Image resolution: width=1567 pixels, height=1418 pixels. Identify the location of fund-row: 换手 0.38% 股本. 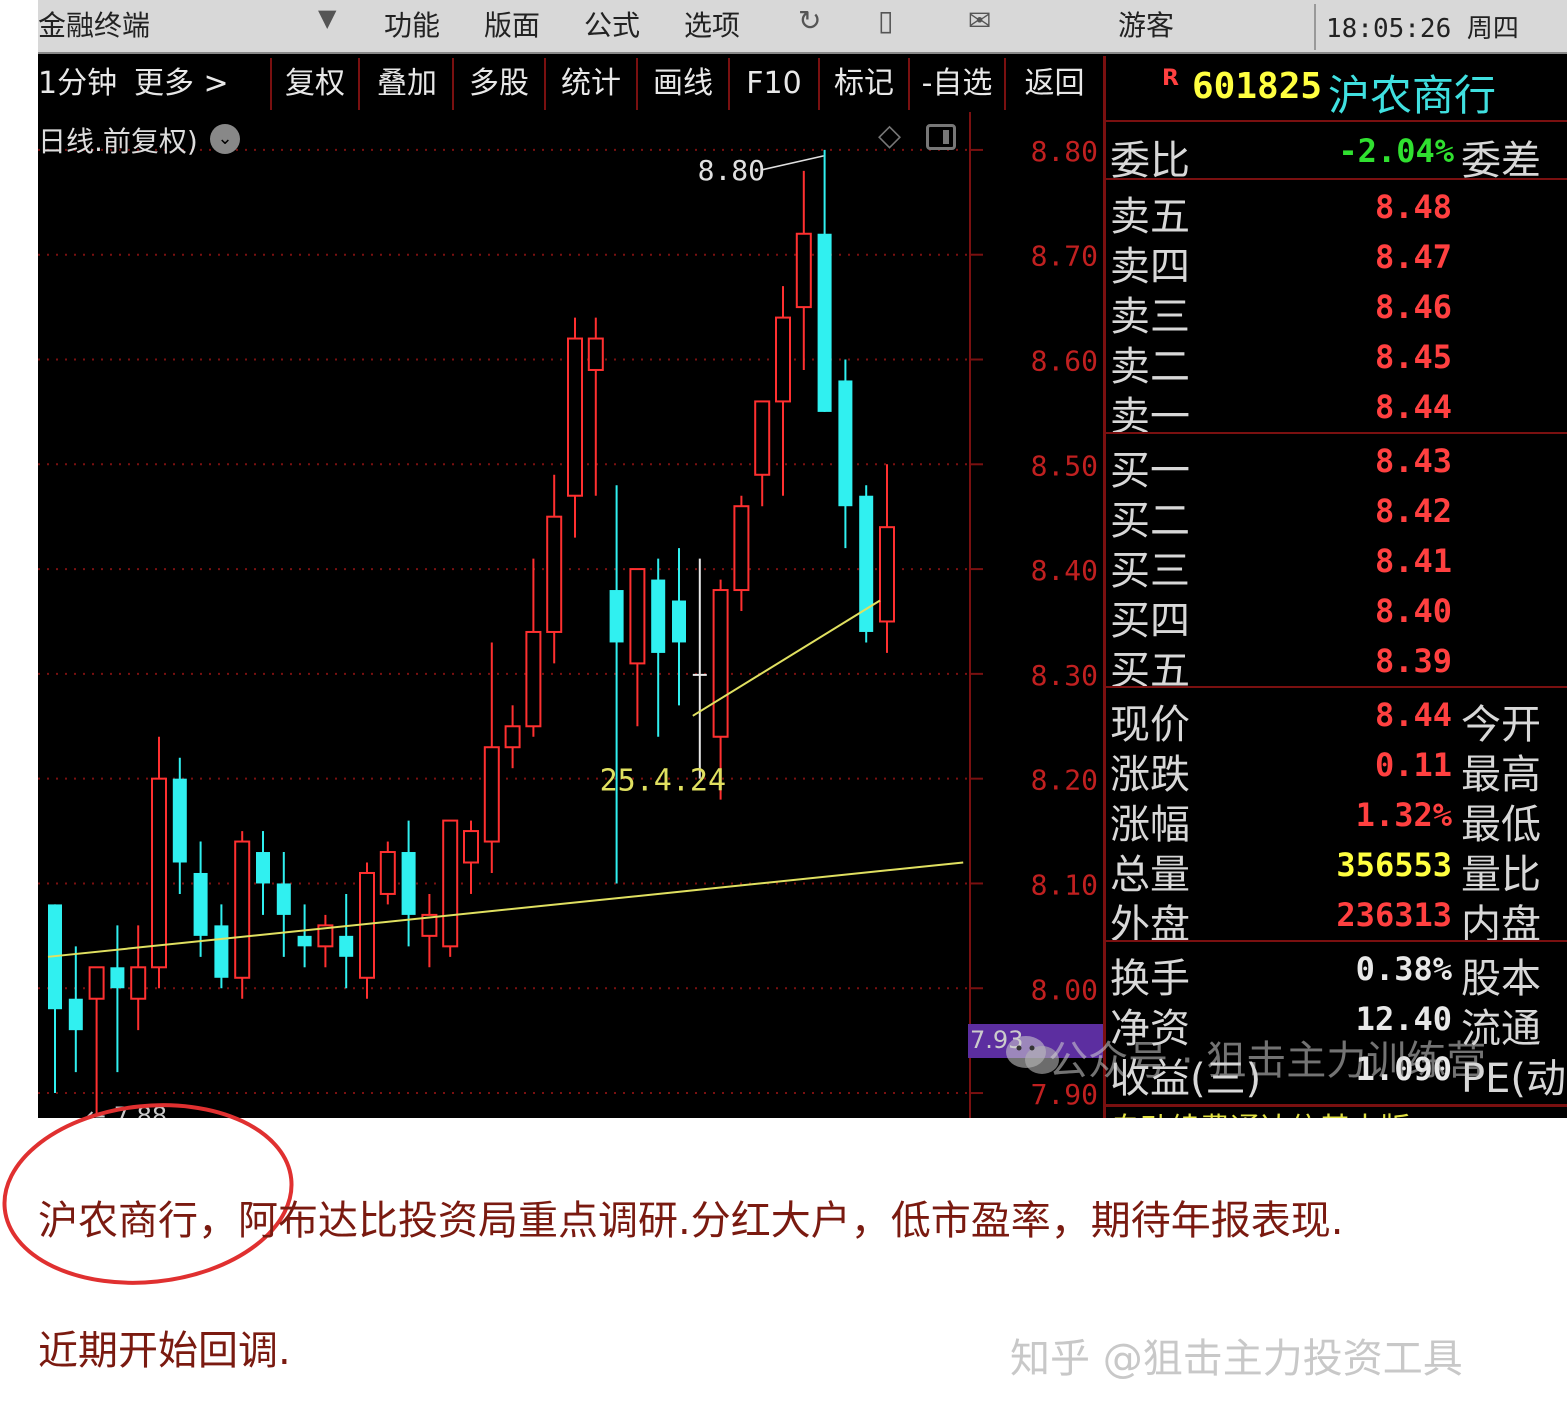
(1336, 973).